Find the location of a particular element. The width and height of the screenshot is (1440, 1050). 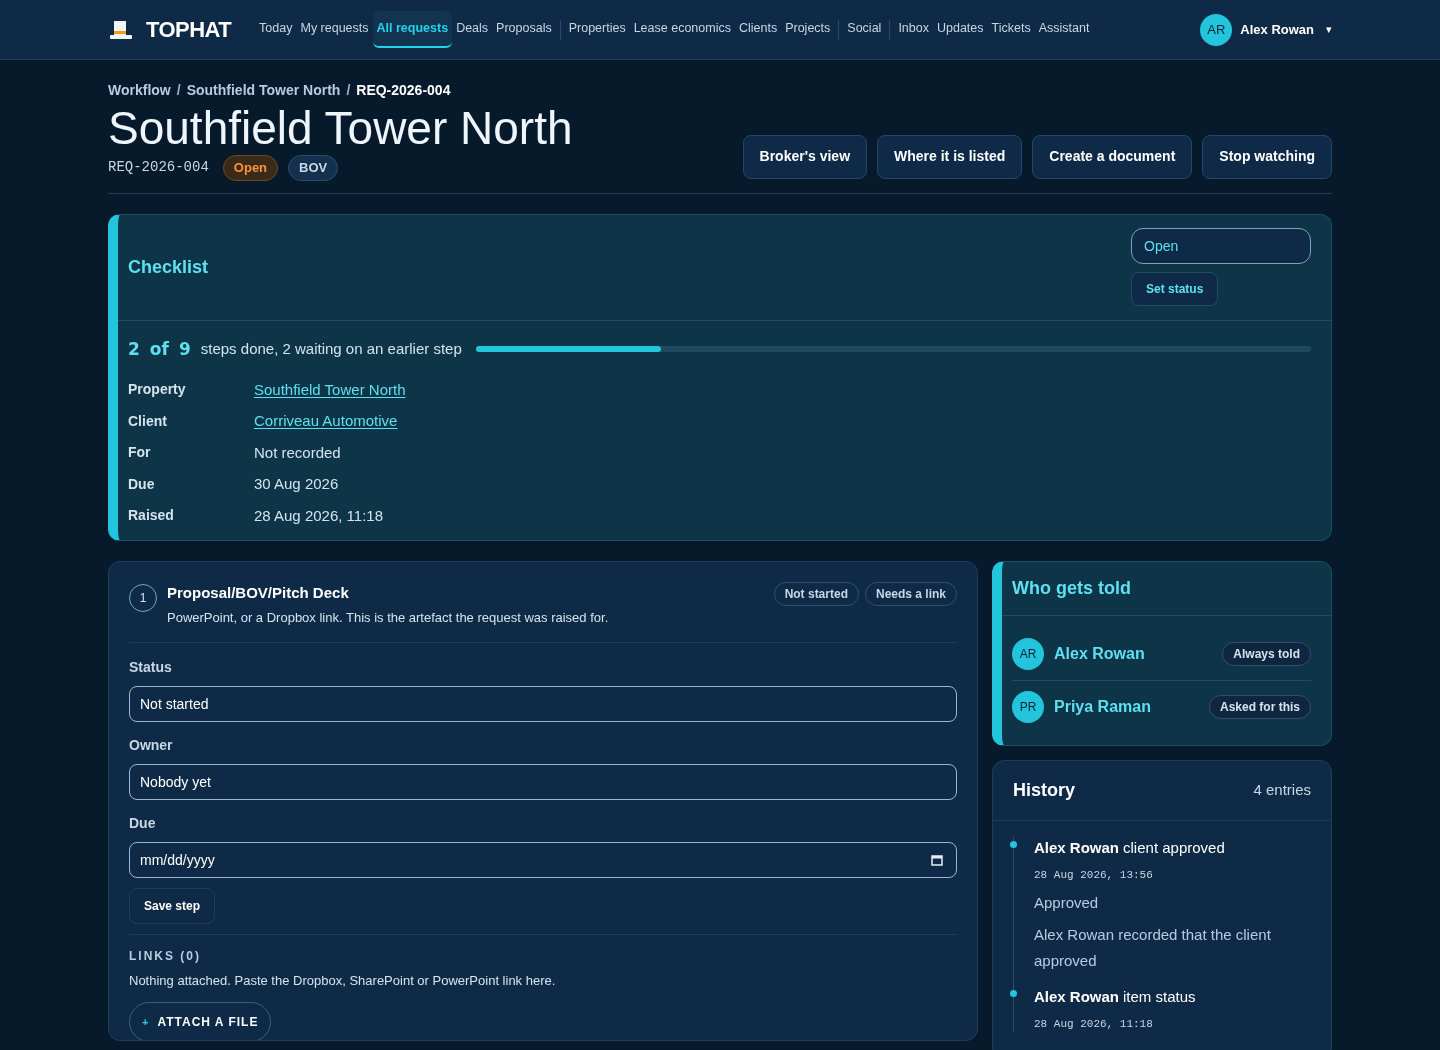

detail-label: Property is located at coordinates (157, 390).